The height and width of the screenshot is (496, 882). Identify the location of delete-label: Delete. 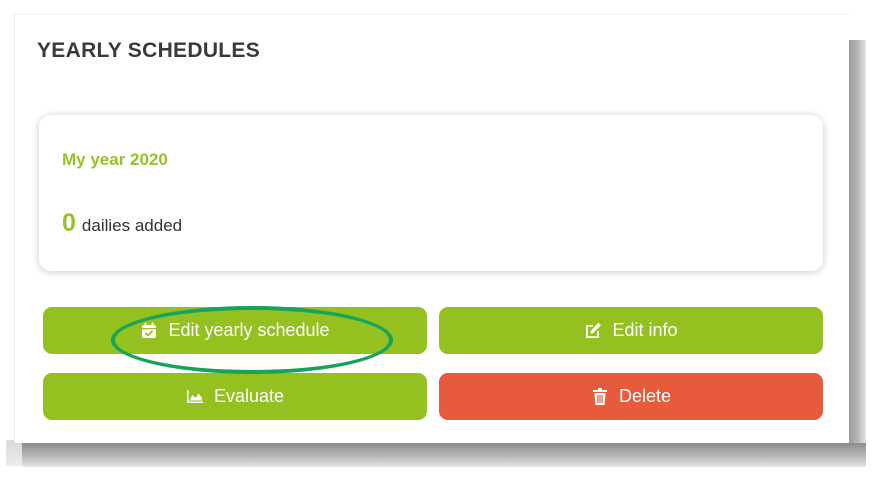
(645, 396).